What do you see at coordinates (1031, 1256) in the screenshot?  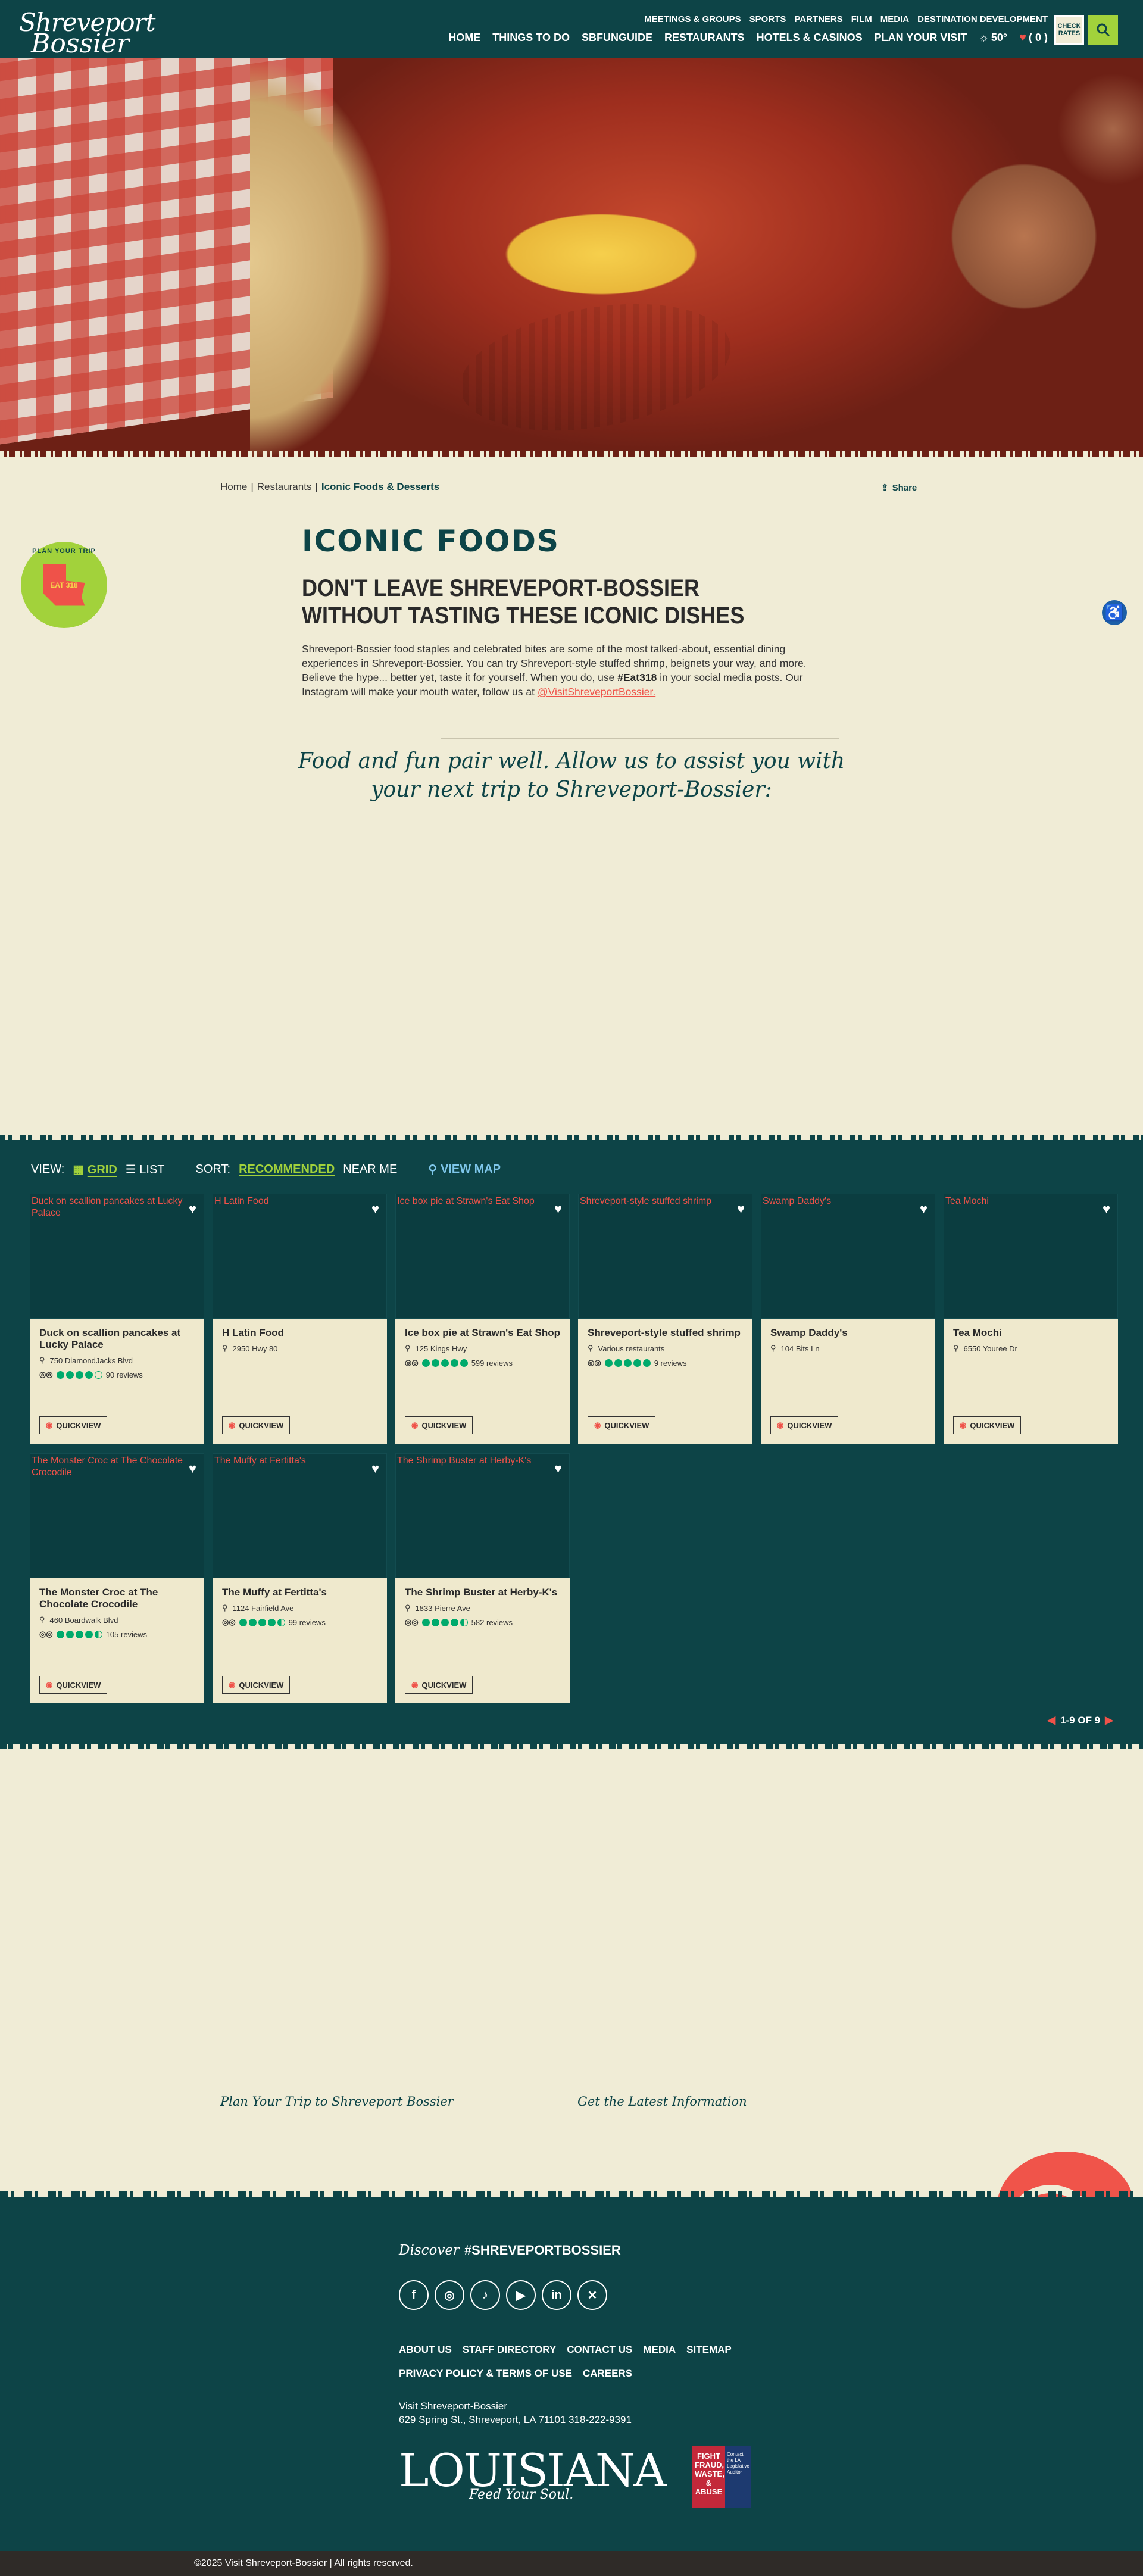 I see `card-image: Tea Mochi ♥` at bounding box center [1031, 1256].